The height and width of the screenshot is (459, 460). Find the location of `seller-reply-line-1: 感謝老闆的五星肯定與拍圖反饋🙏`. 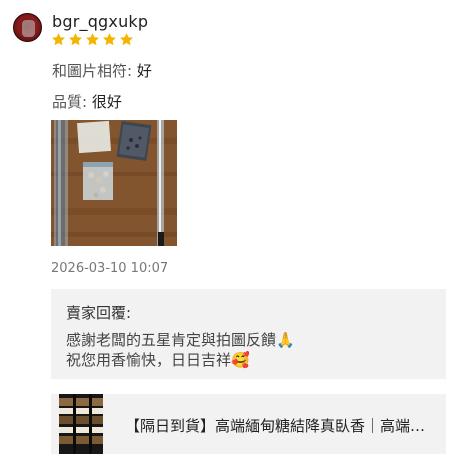

seller-reply-line-1: 感謝老闆的五星肯定與拍圖反饋🙏 is located at coordinates (180, 340).